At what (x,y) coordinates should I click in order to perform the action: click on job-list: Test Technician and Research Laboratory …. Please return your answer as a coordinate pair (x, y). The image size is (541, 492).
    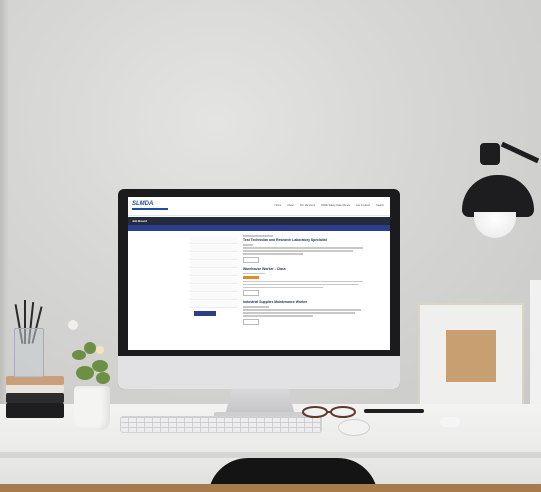
    Looking at the image, I should click on (313, 291).